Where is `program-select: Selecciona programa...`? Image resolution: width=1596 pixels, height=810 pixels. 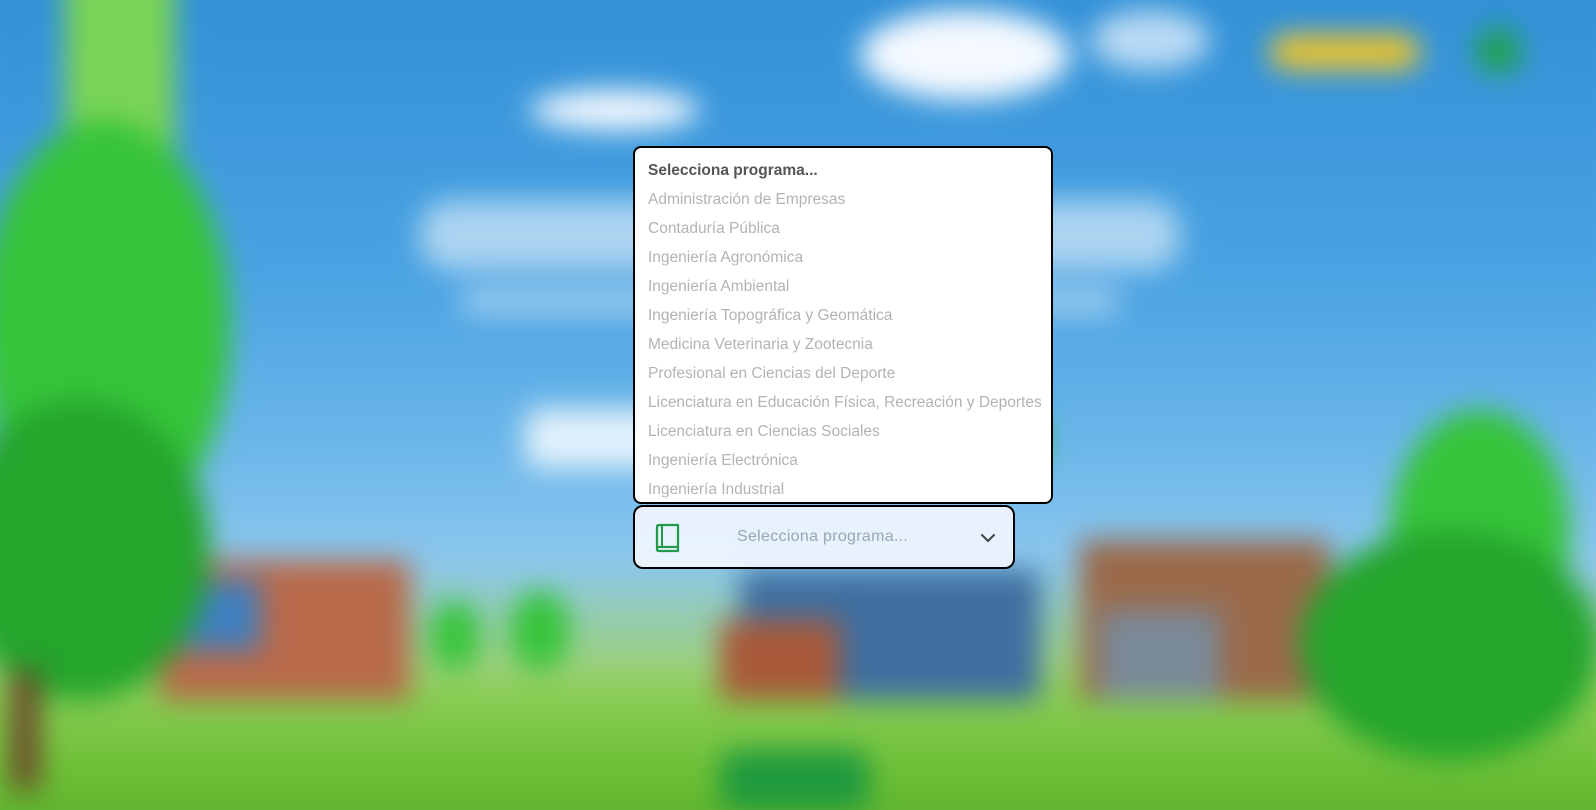 program-select: Selecciona programa... is located at coordinates (824, 537).